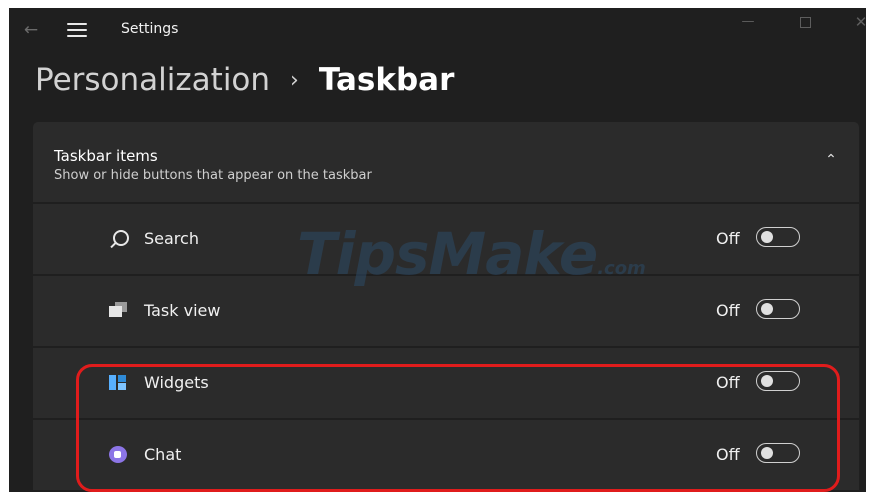 This screenshot has width=870, height=492. Describe the element at coordinates (120, 311) in the screenshot. I see `task-view-icon` at that location.